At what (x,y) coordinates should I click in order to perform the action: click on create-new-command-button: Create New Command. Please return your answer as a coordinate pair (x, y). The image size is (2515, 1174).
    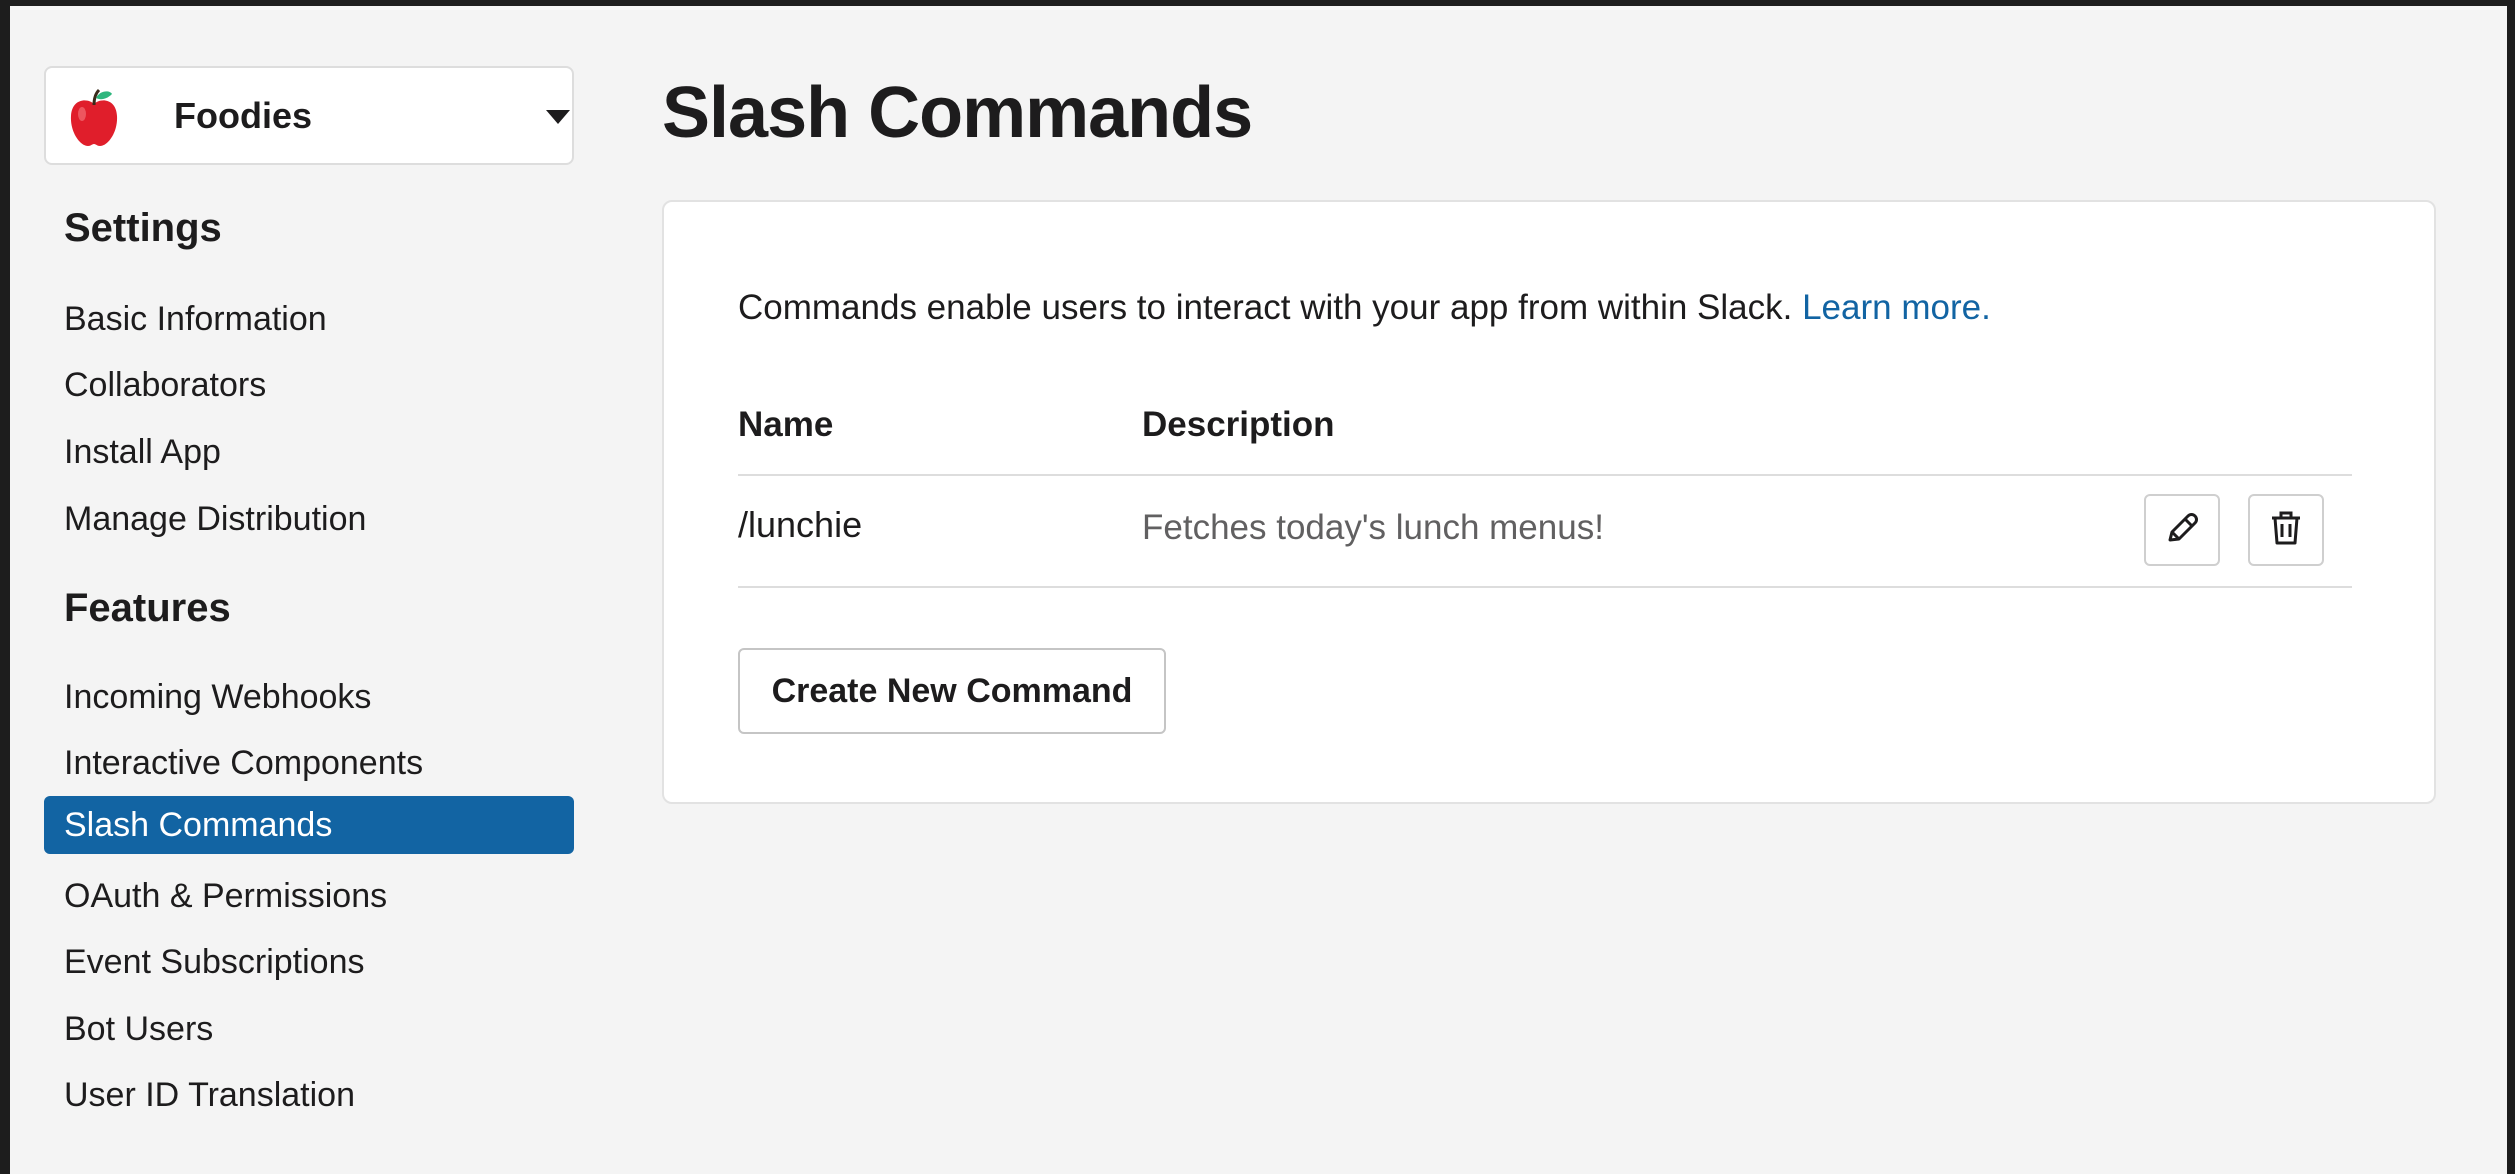
    Looking at the image, I should click on (952, 691).